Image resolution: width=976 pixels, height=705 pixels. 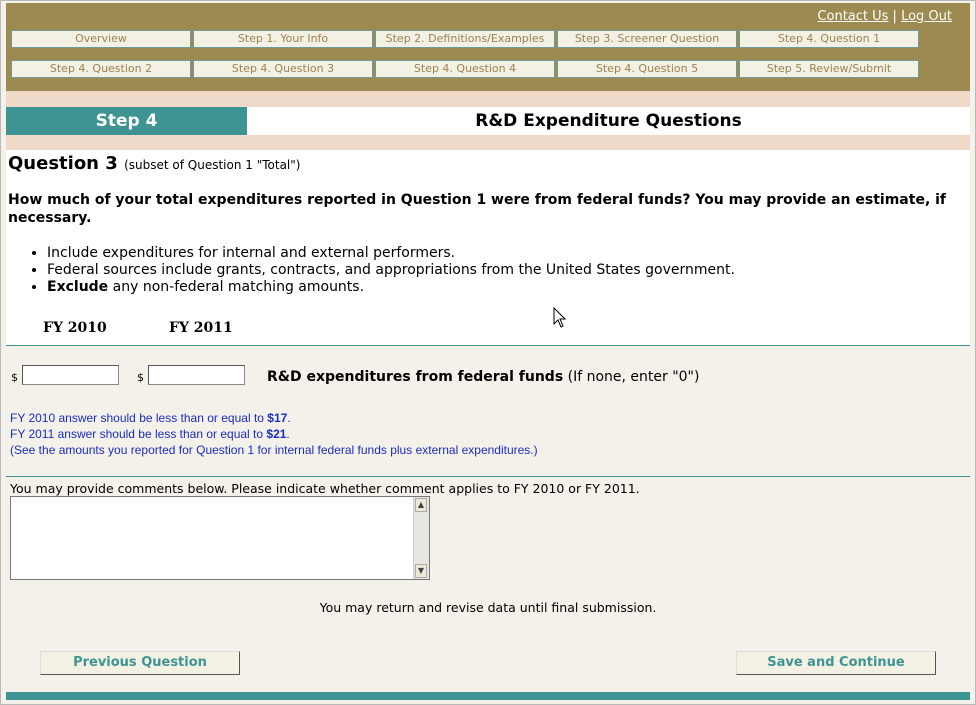 I want to click on fy2010-amount-input, so click(x=70, y=375).